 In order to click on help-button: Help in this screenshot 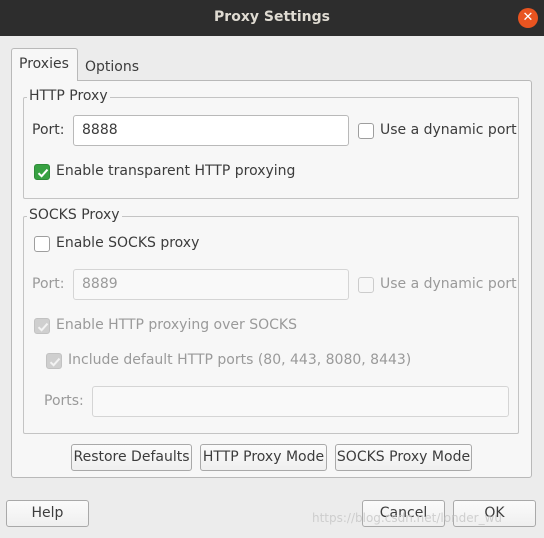, I will do `click(47, 513)`.